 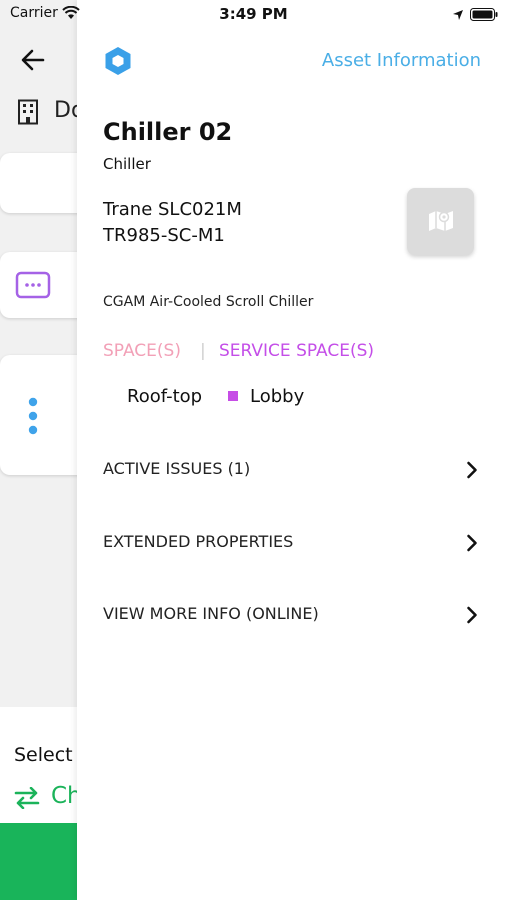 I want to click on background-card, so click(x=38, y=183).